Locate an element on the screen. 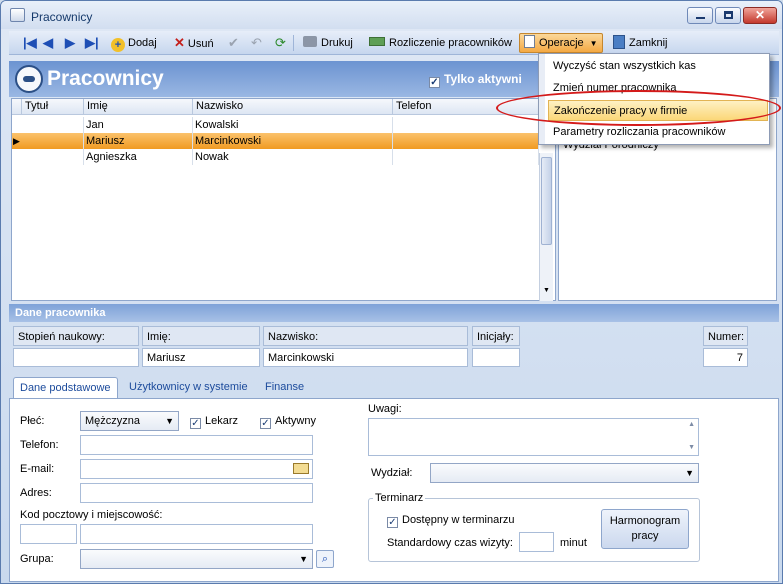 The height and width of the screenshot is (584, 783). table-row: Agnieszka Nowak is located at coordinates (275, 157).